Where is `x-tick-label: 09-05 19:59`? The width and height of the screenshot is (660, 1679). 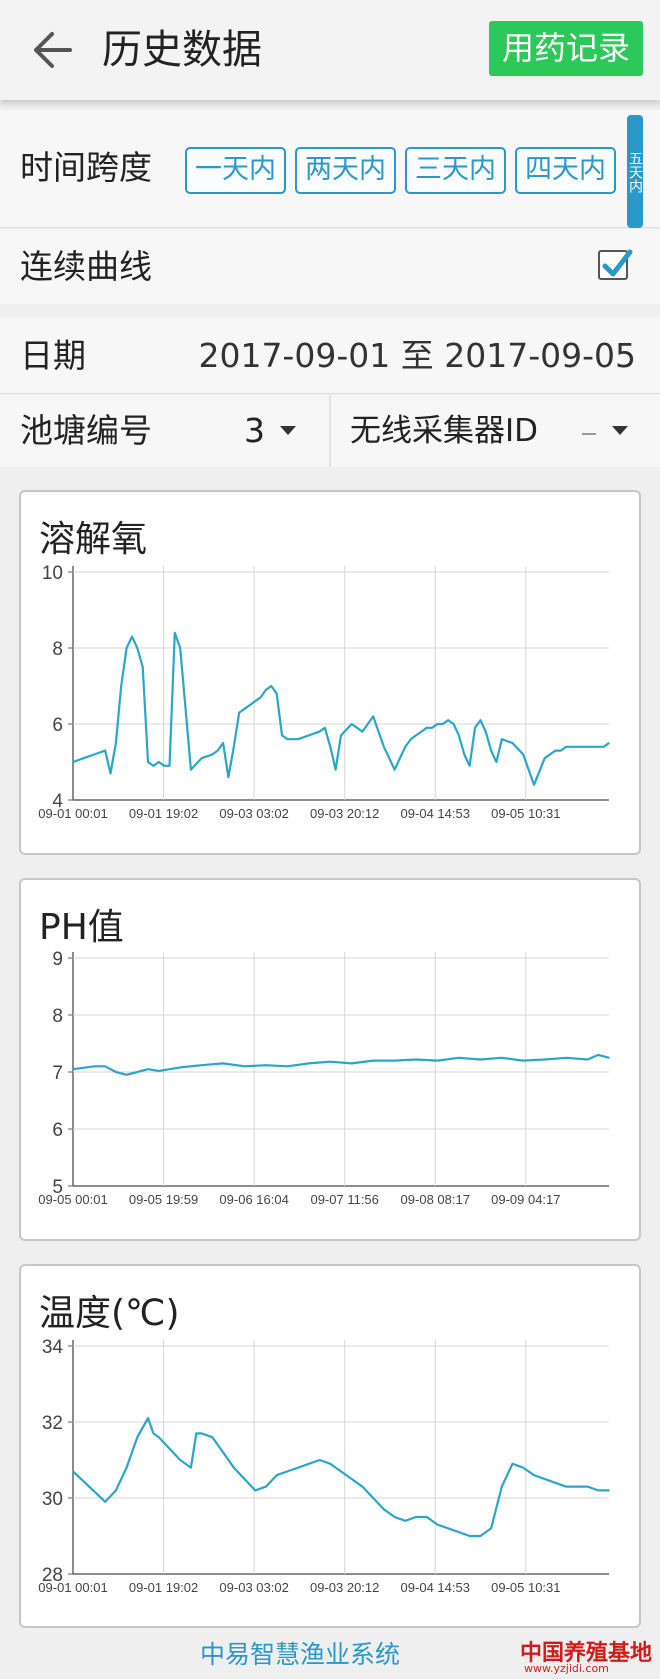
x-tick-label: 09-05 19:59 is located at coordinates (163, 1199).